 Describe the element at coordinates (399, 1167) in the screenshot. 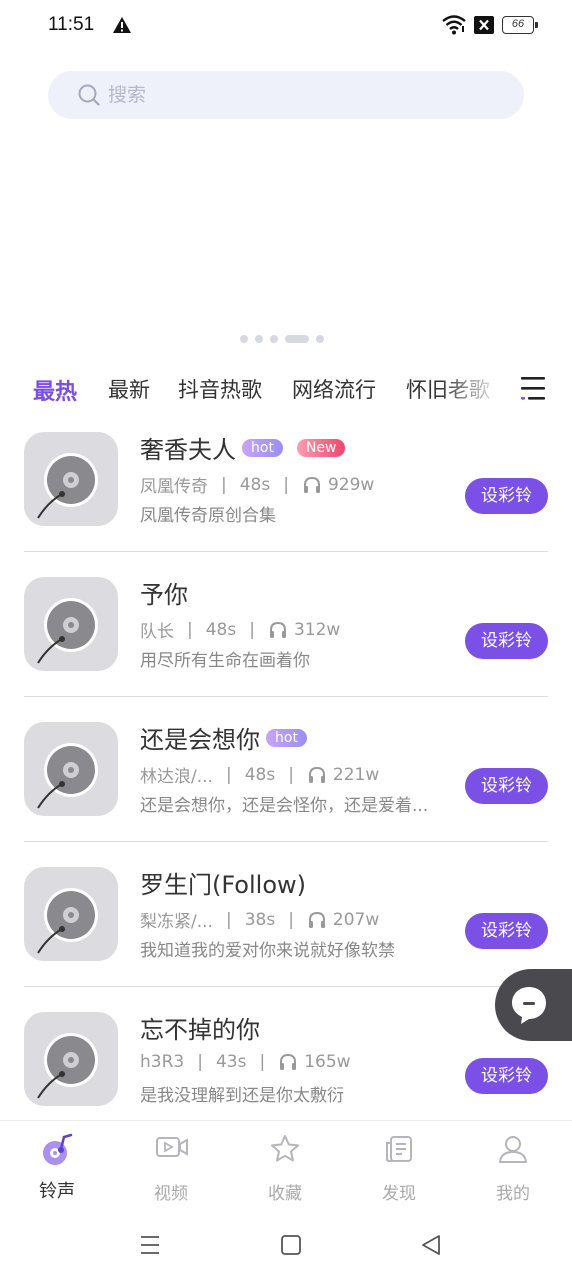

I see `nav-discover: 发现` at that location.